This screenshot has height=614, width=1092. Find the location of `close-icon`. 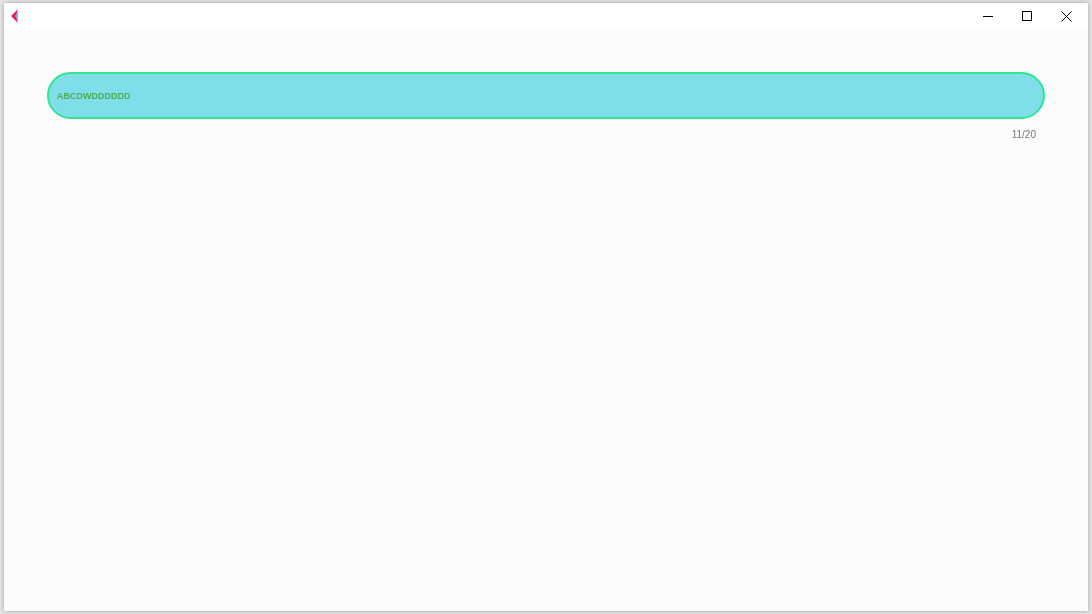

close-icon is located at coordinates (1066, 16).